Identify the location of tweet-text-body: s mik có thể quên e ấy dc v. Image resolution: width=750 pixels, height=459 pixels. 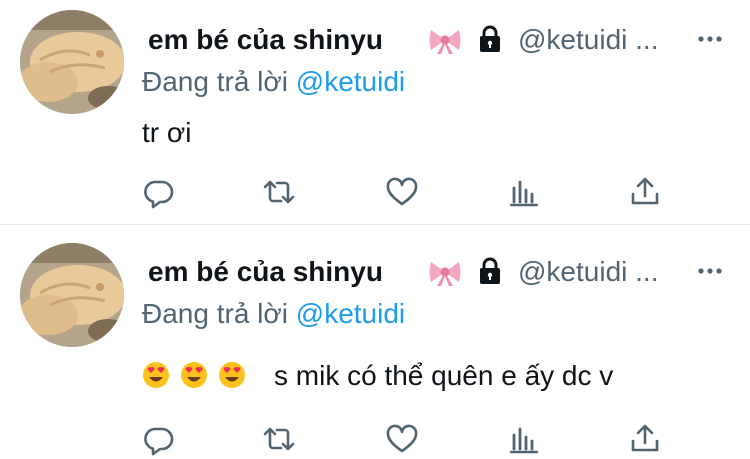
(444, 375).